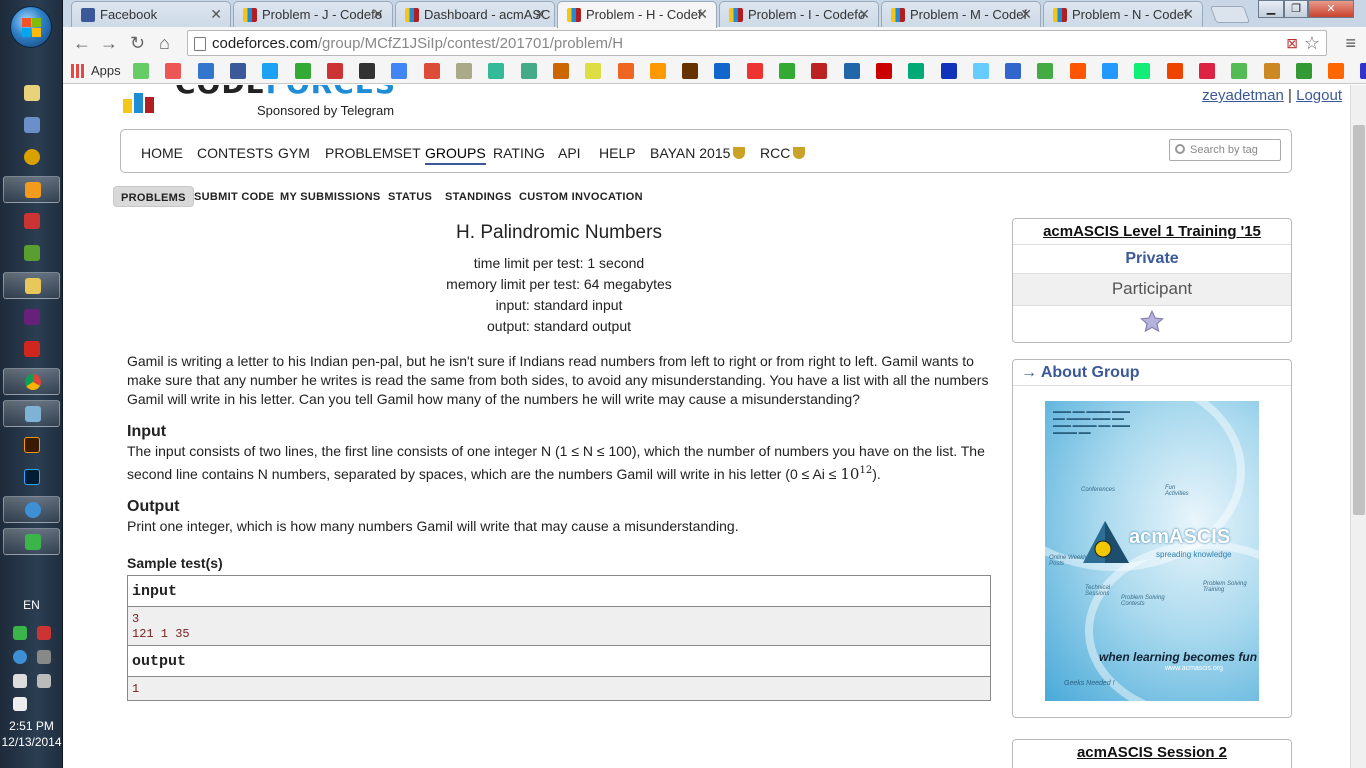 The image size is (1366, 768). Describe the element at coordinates (96, 70) in the screenshot. I see `apps-shortcut: Apps` at that location.